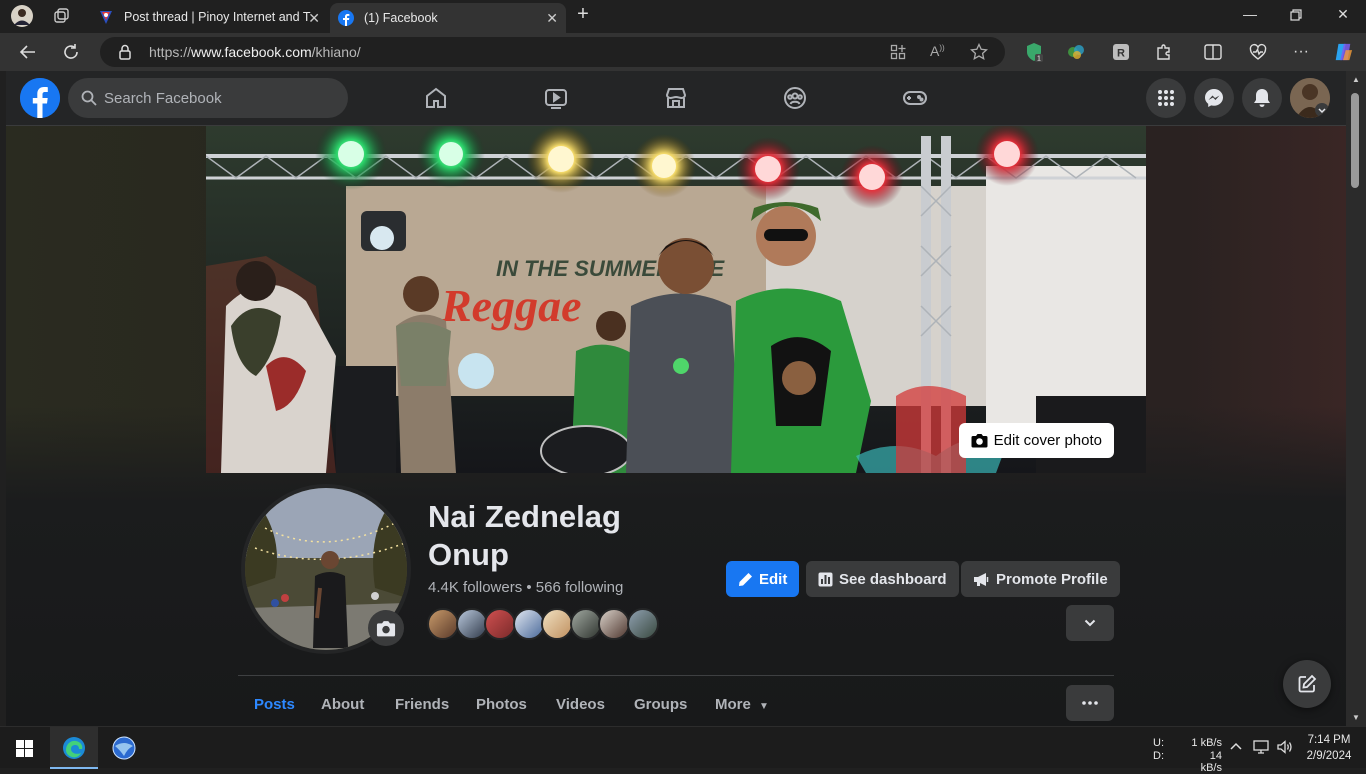  I want to click on copilot-icon, so click(1343, 52).